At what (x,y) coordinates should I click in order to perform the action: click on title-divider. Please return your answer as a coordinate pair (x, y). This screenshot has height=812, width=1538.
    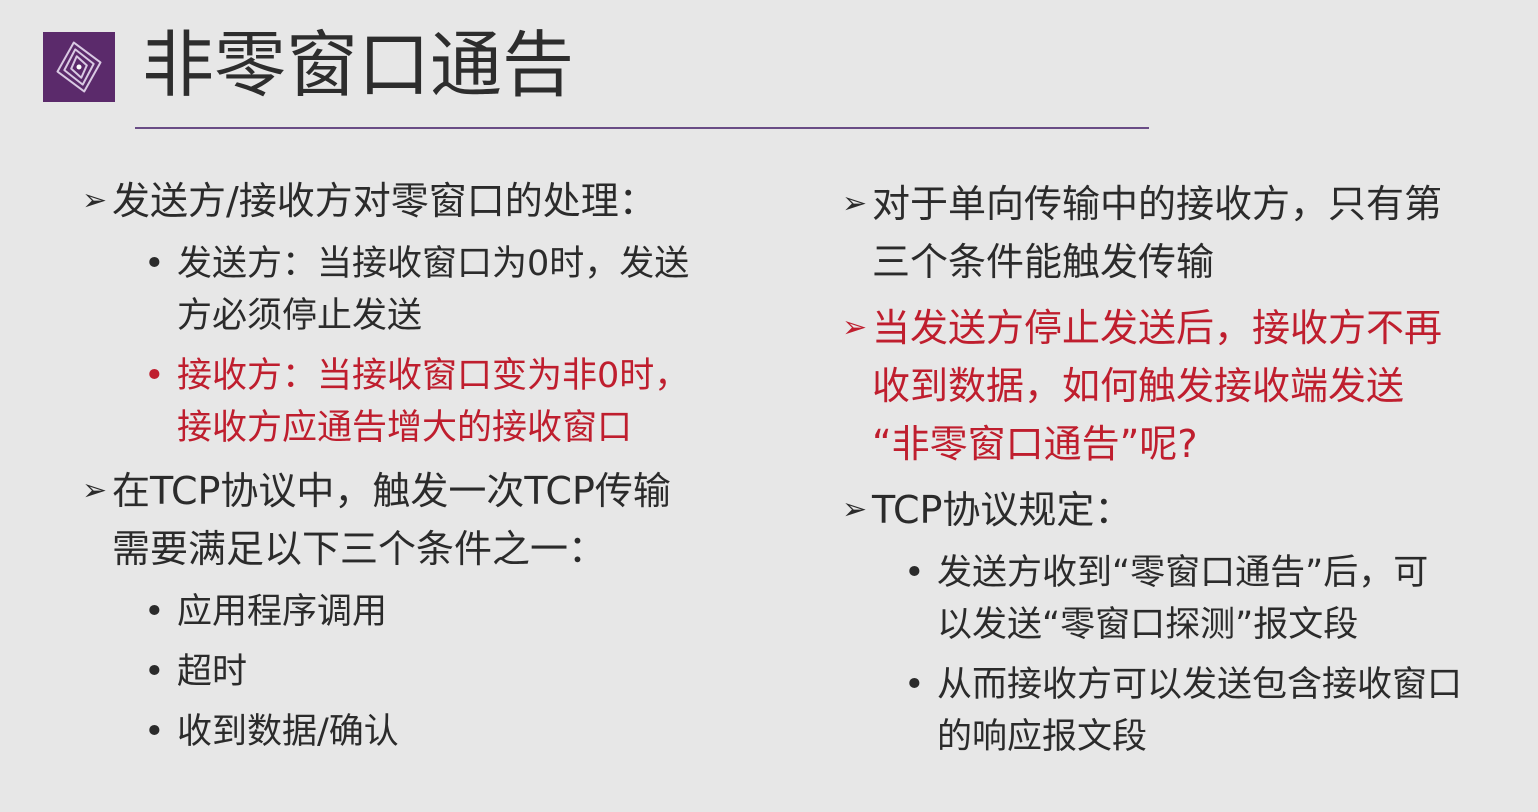
    Looking at the image, I should click on (642, 128).